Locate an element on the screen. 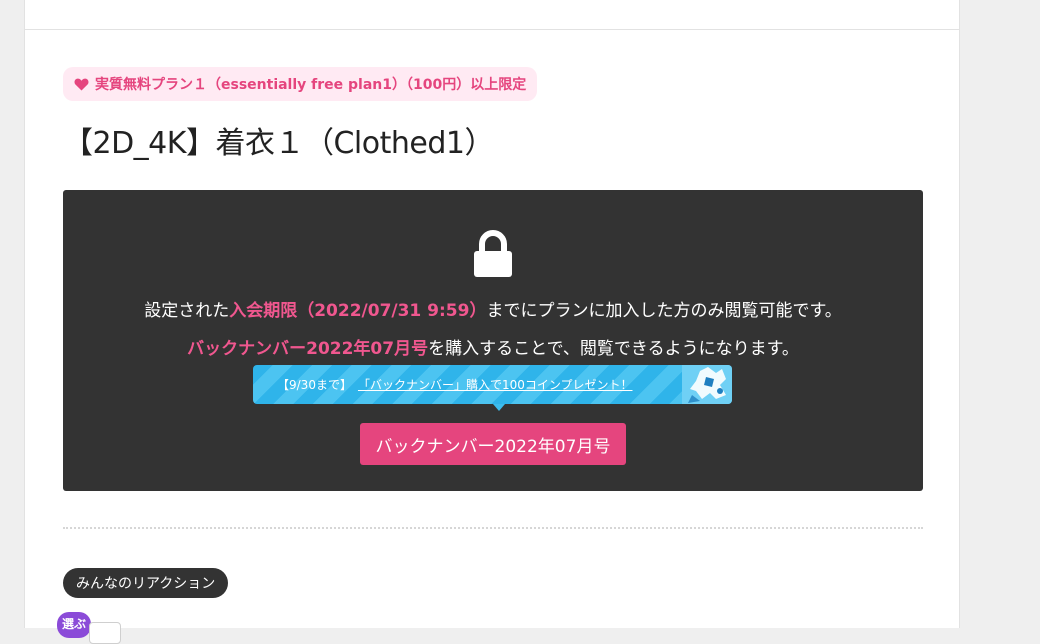  top-divider is located at coordinates (492, 29).